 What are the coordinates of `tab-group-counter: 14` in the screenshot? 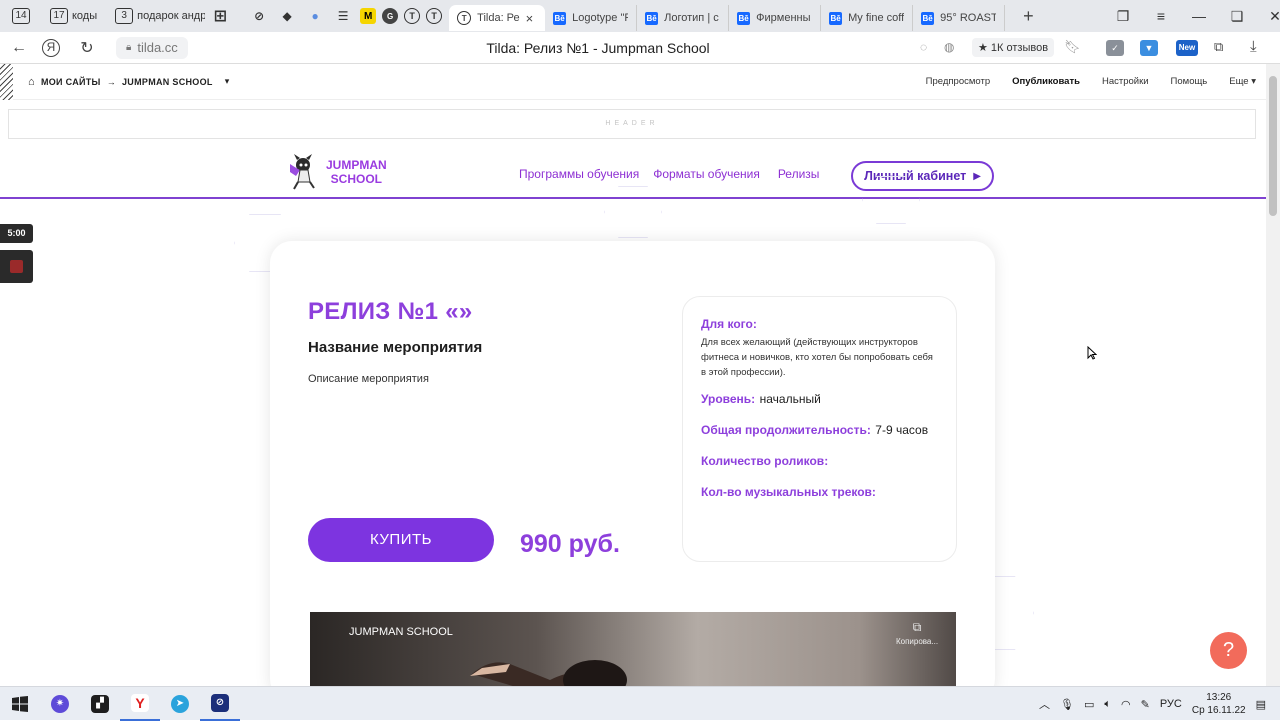 It's located at (21, 16).